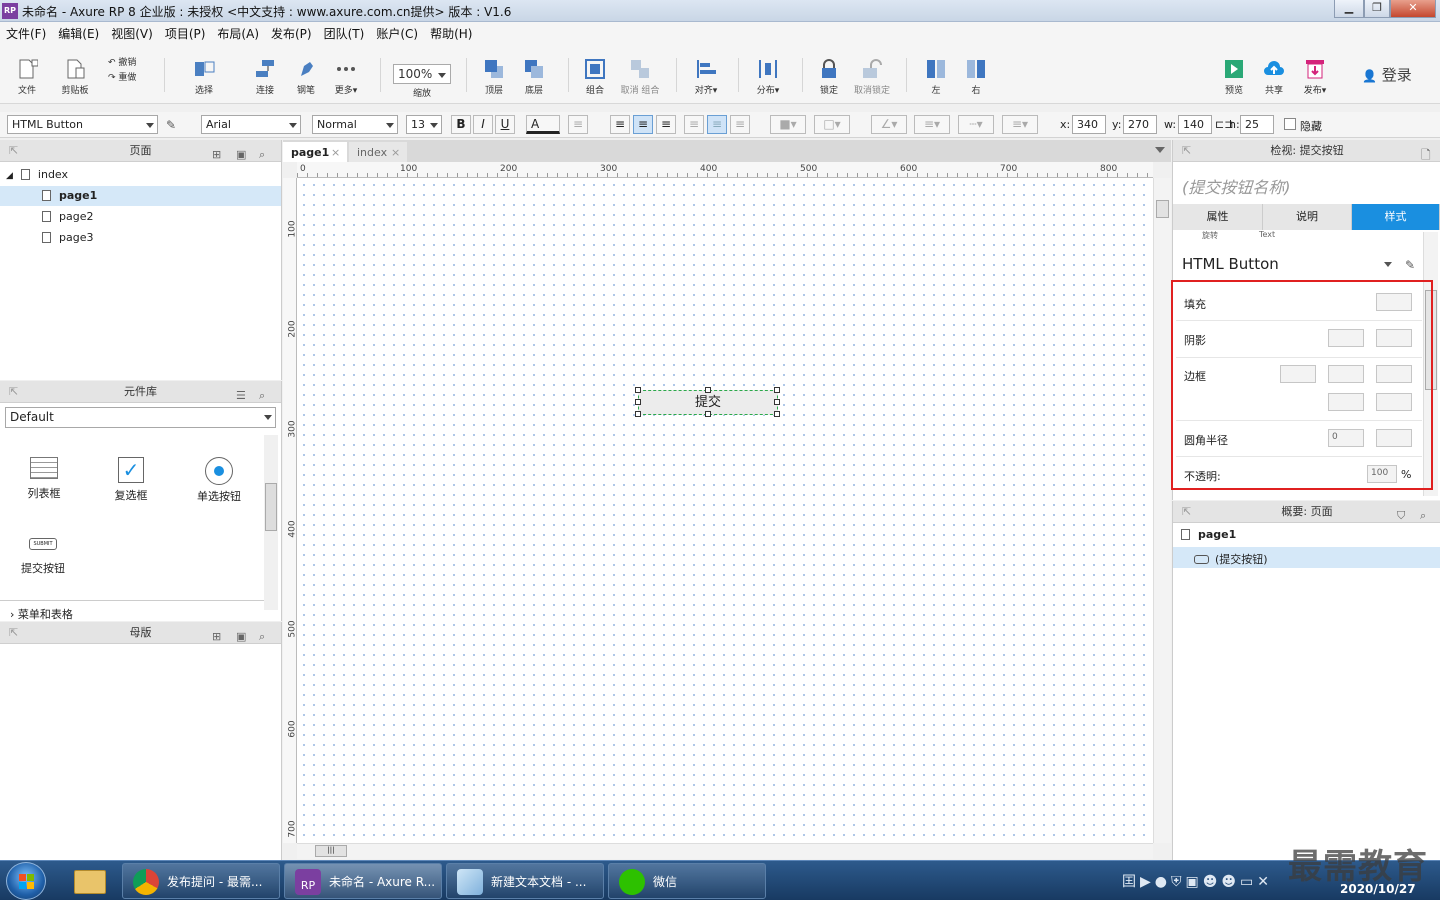  I want to click on minimize-button: ▁, so click(1349, 9).